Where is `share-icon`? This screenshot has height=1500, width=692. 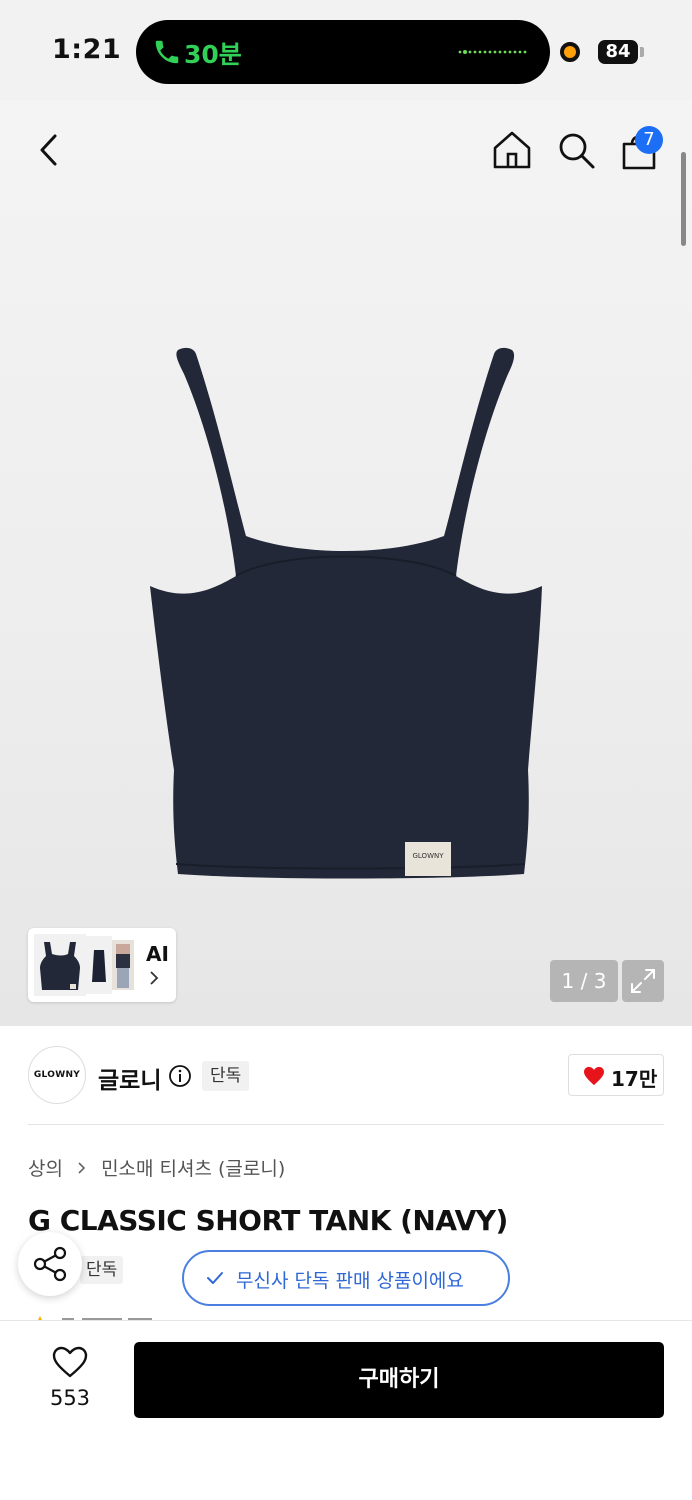 share-icon is located at coordinates (50, 1264).